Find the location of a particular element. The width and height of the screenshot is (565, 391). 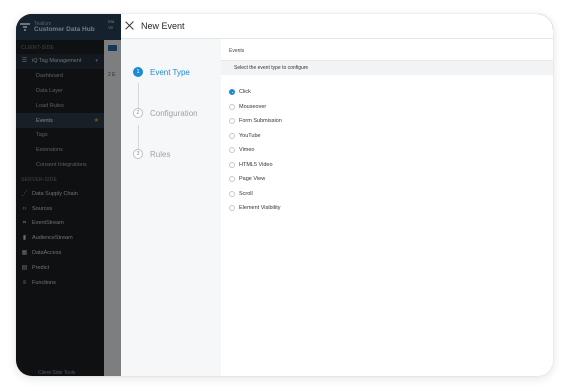

instruction-text: Select the event type to configure is located at coordinates (271, 68).